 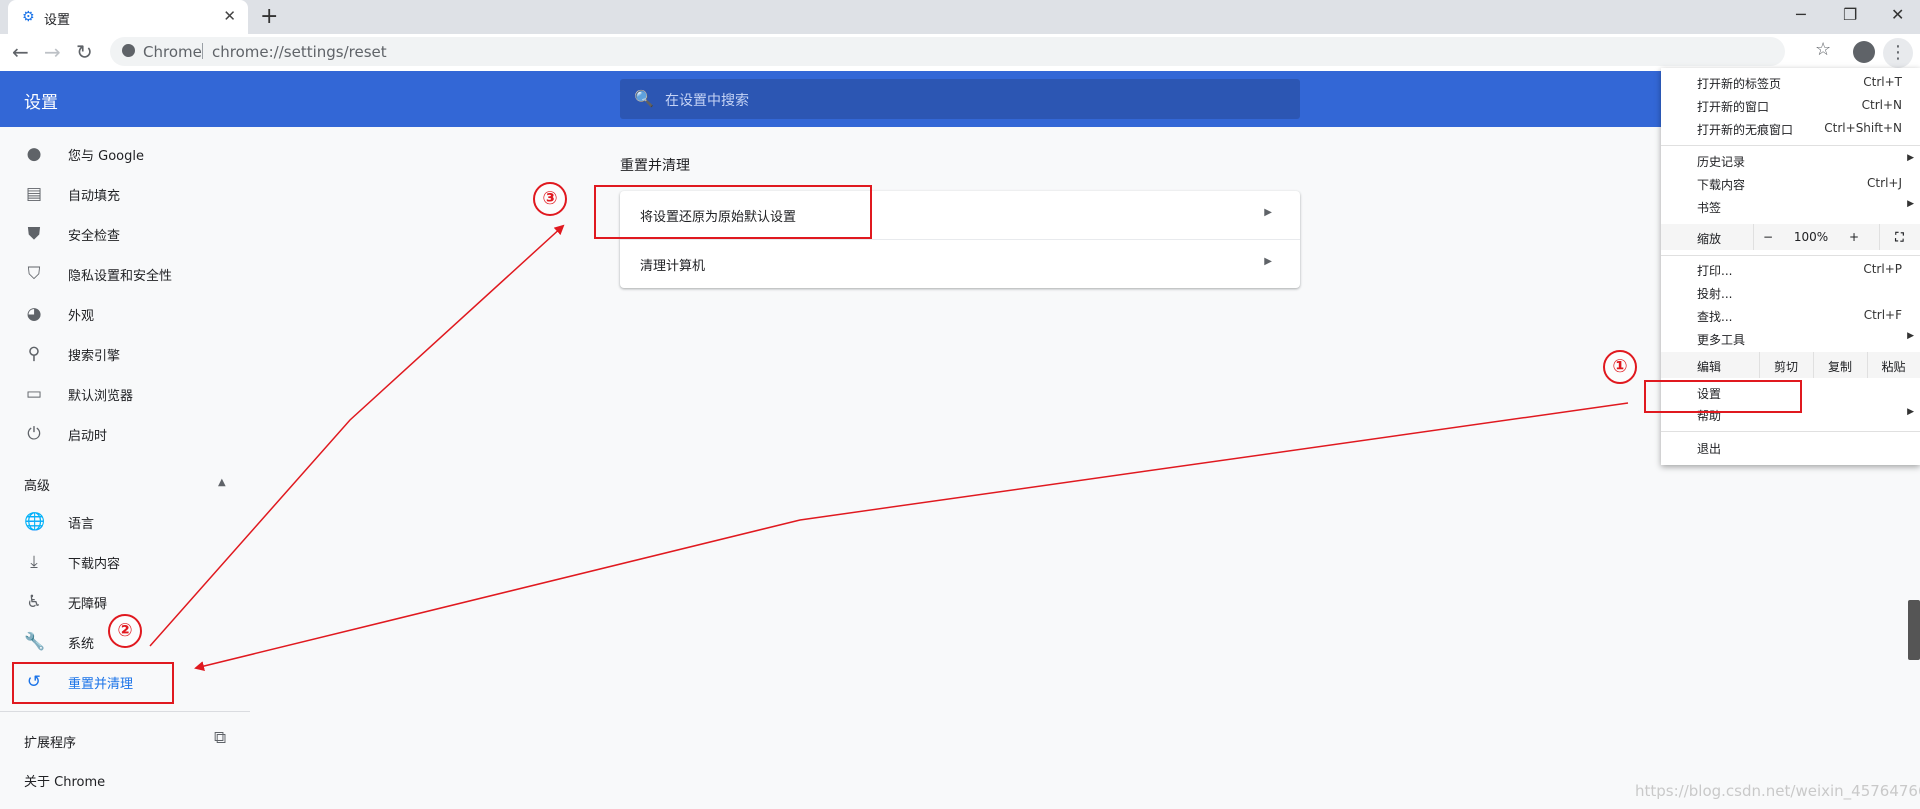 I want to click on step-2-badge: ②, so click(x=125, y=631).